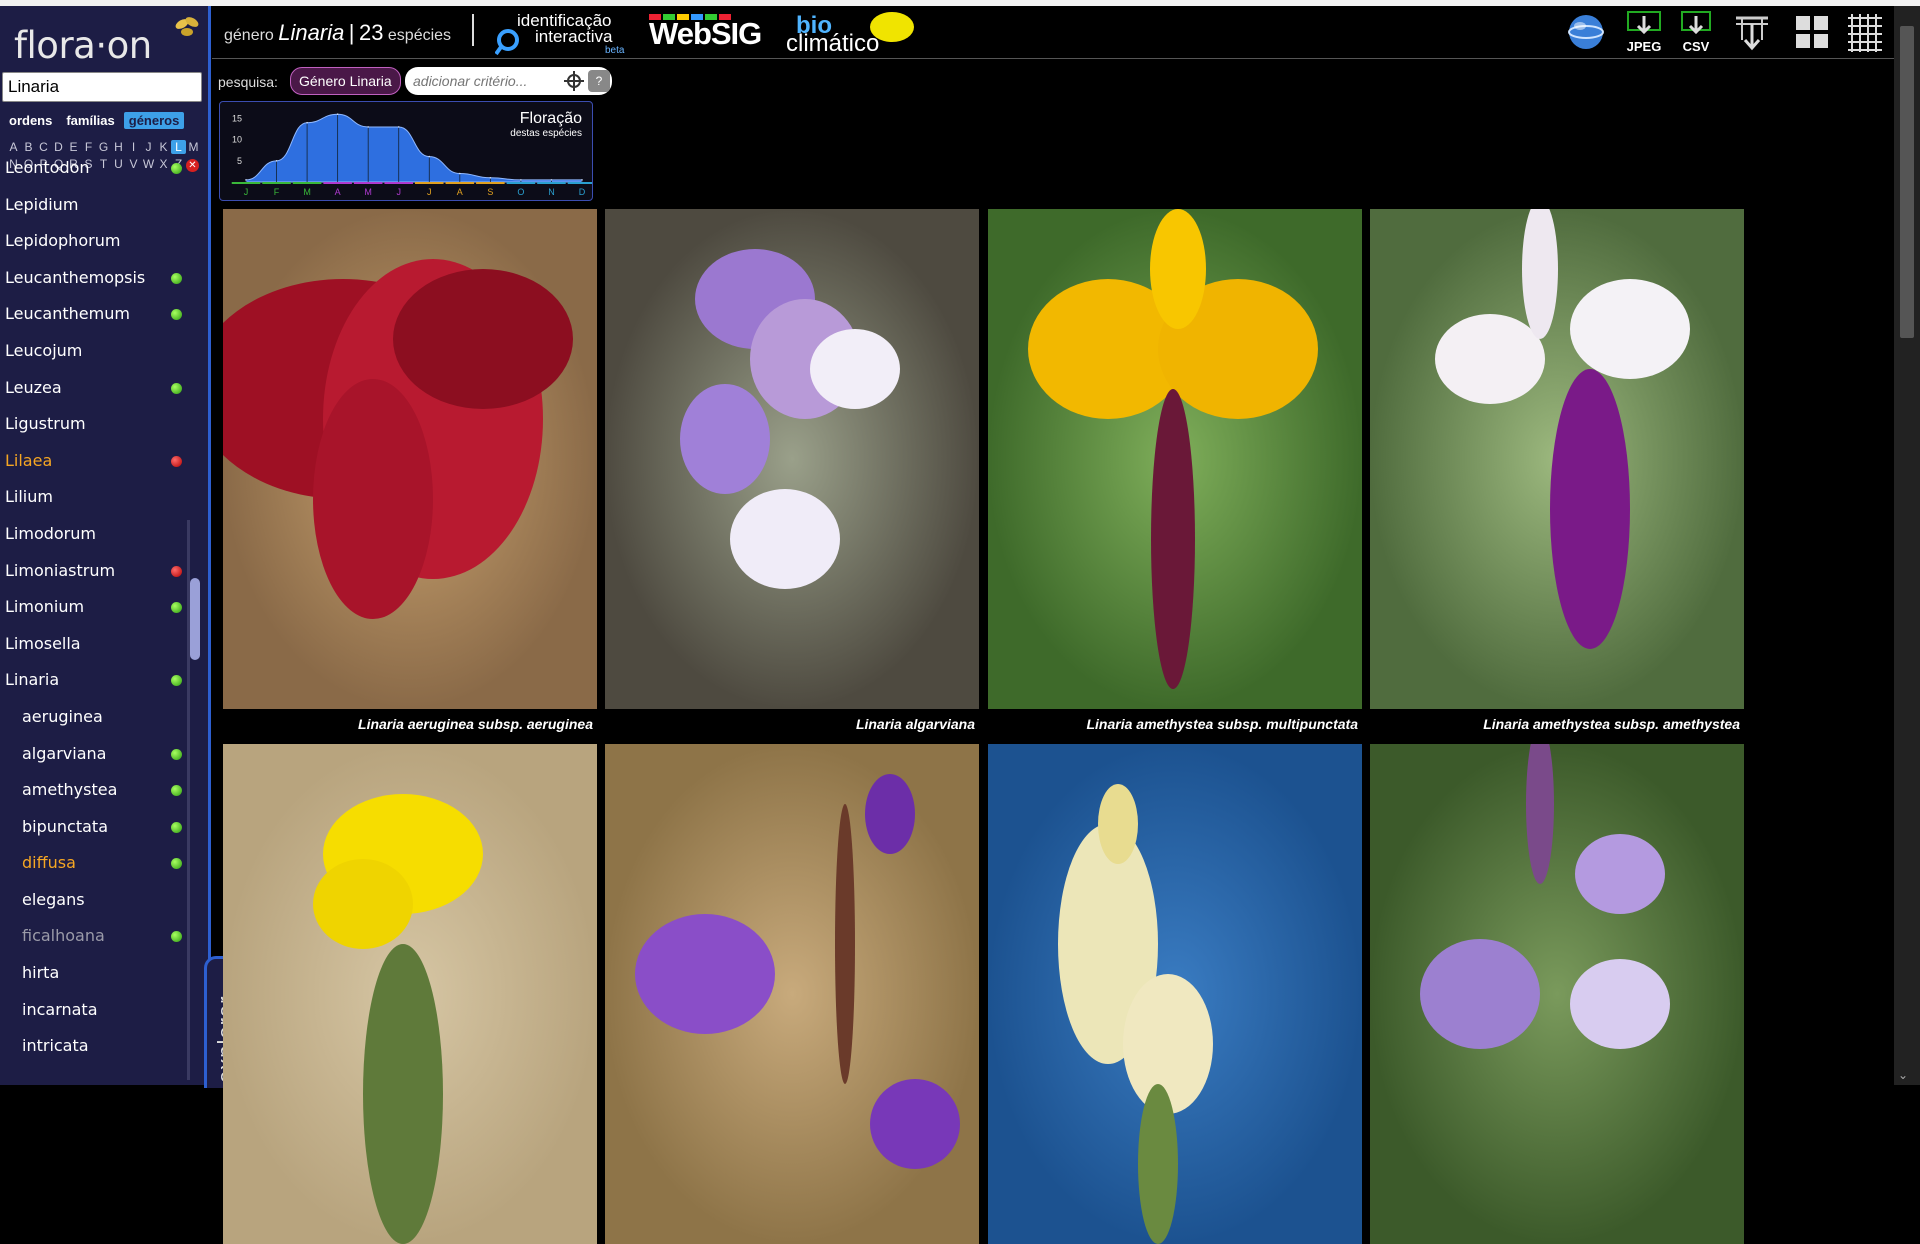  I want to click on species-caption: Linaria amethystea subsp. multipunctata, so click(1175, 724).